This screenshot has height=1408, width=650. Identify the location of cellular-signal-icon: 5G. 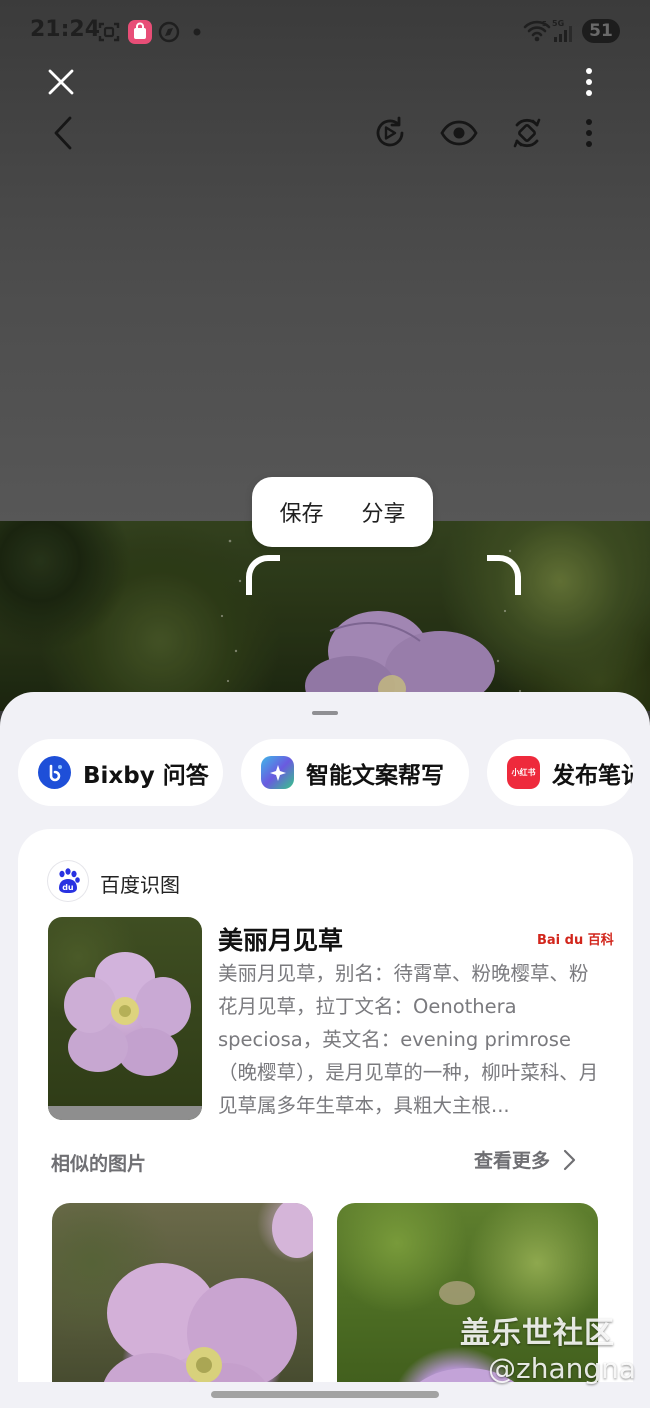
(562, 30).